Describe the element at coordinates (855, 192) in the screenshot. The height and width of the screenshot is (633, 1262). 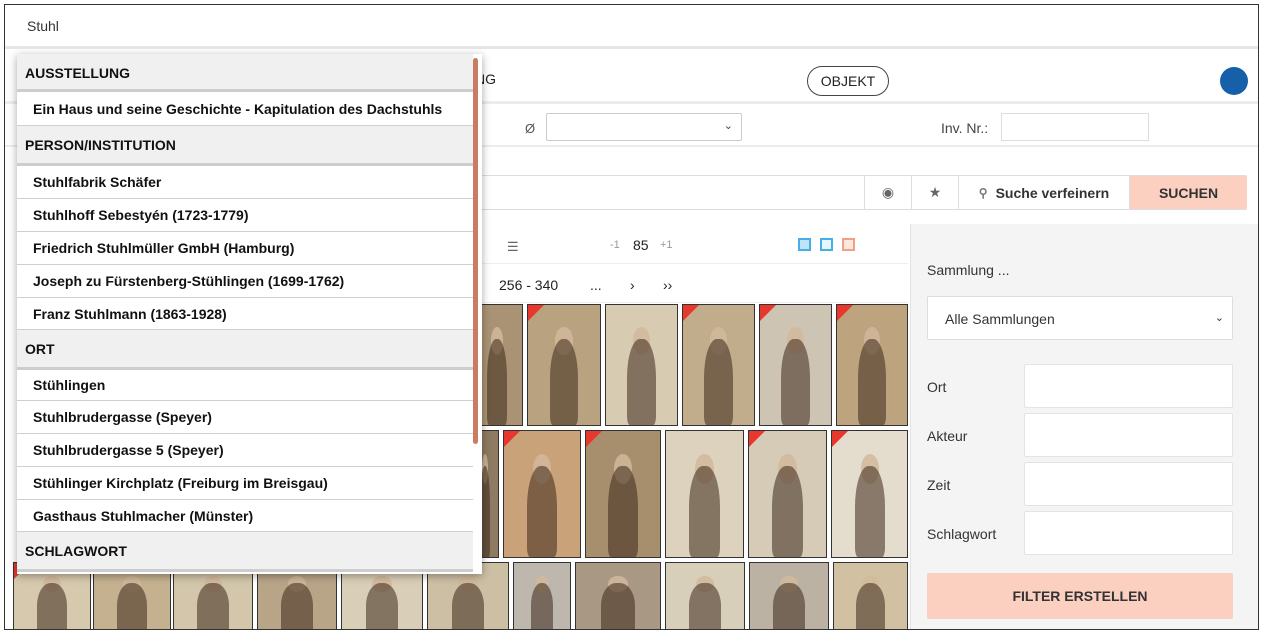
I see `search-action-bar: ◉ ★ ⚲ Suche verfeinern SUCHEN` at that location.